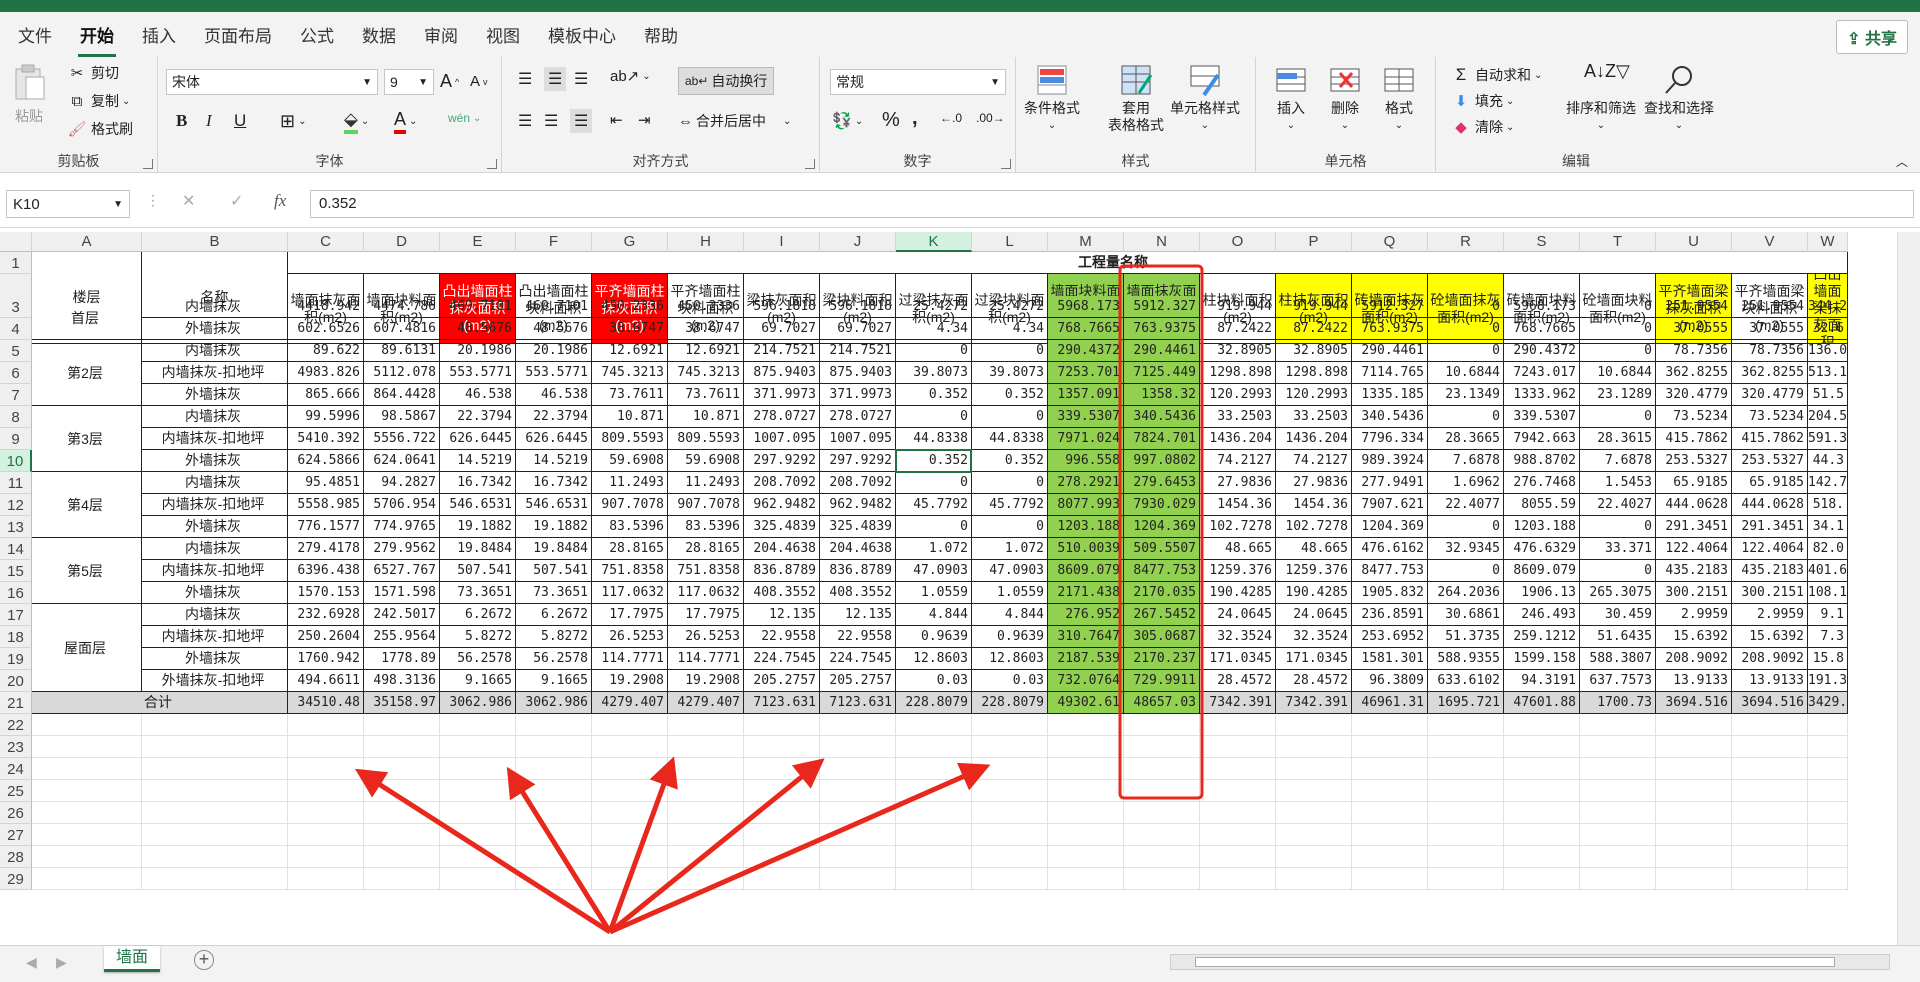 This screenshot has height=982, width=1920. I want to click on data-cell: 320.4779, so click(1694, 395).